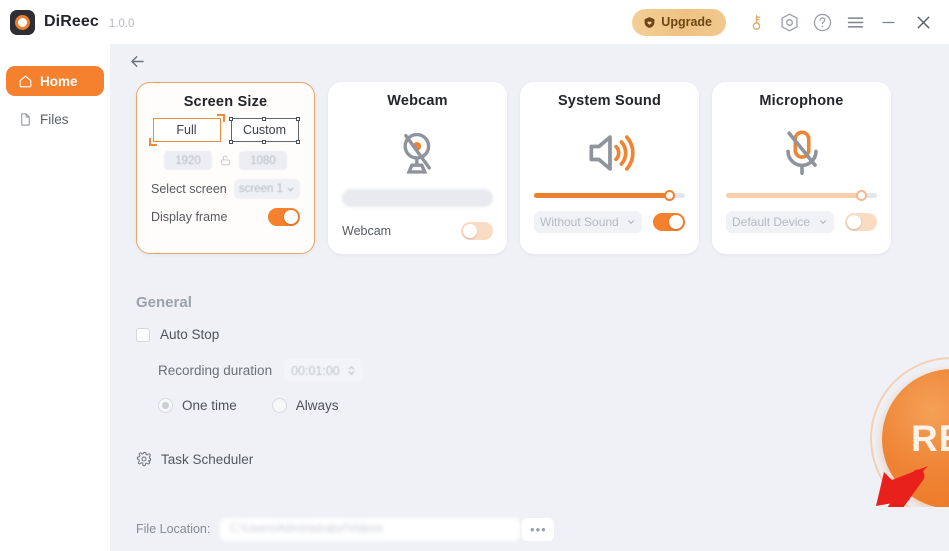  I want to click on microphone-volume-slider, so click(801, 195).